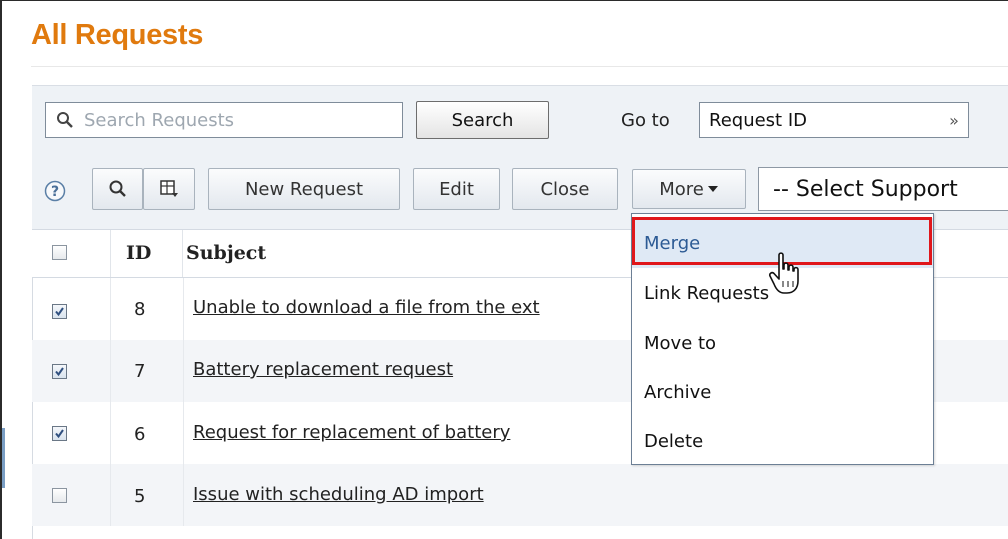 Image resolution: width=1008 pixels, height=539 pixels. I want to click on row-subject-link: Unable to download a file from the ext, so click(366, 307).